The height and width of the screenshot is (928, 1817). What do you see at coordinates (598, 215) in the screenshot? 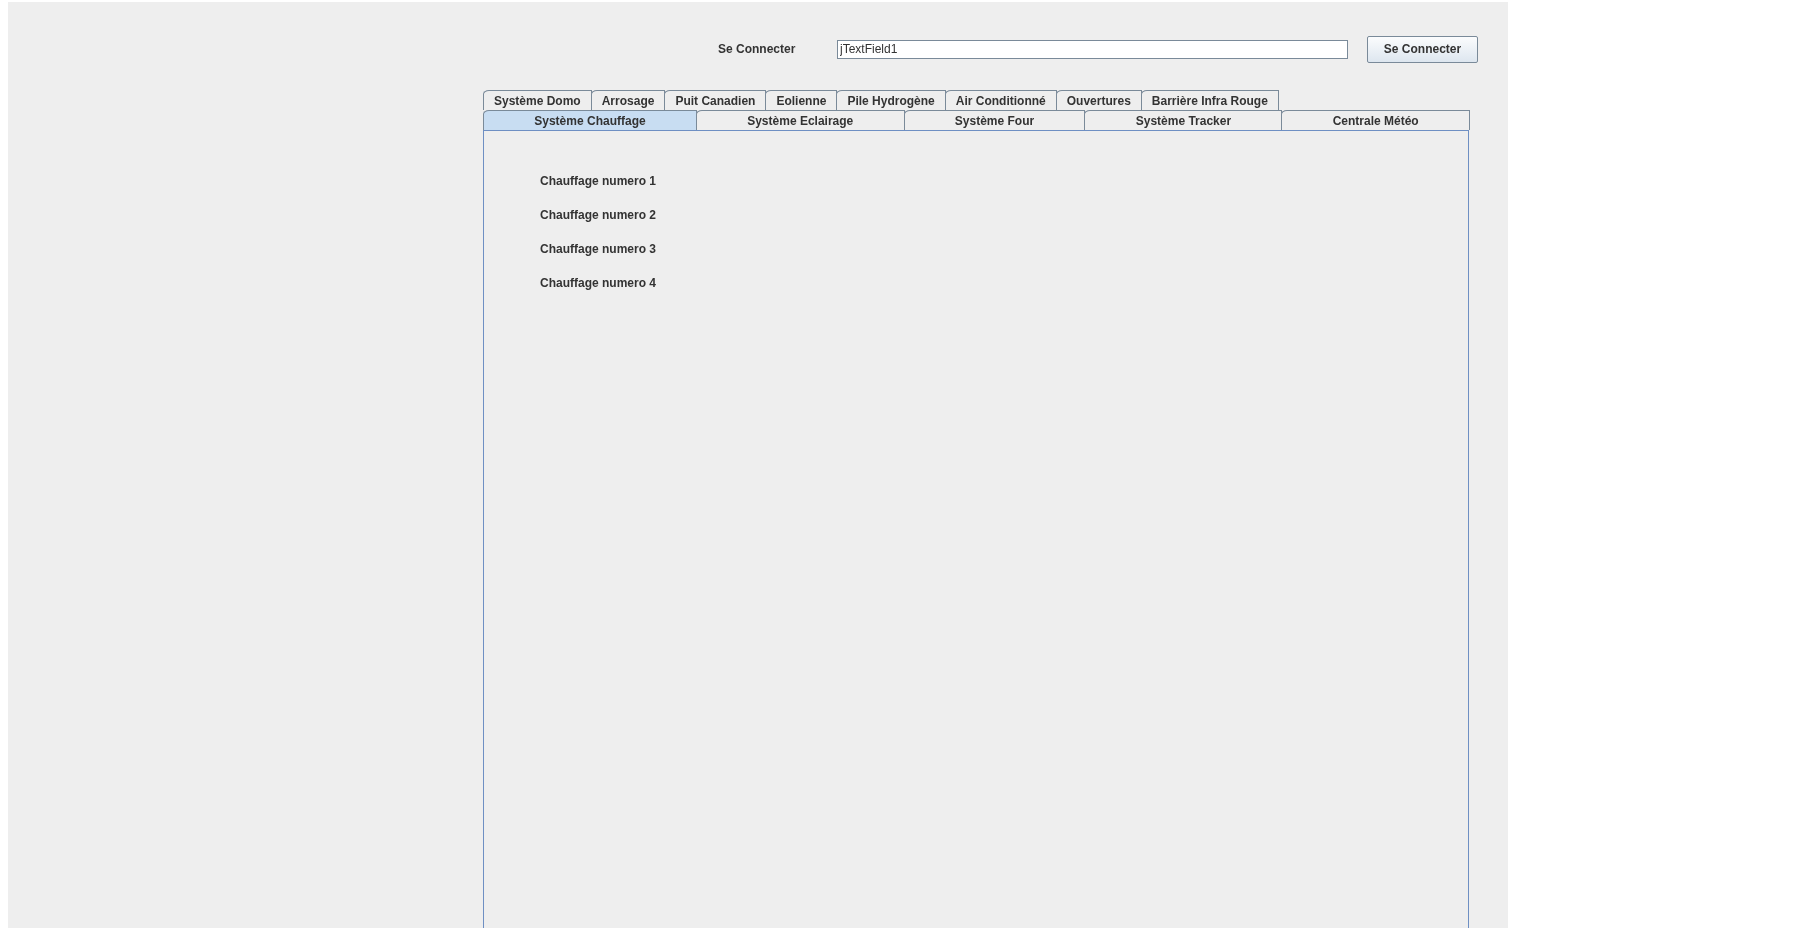
I see `heater-label: Chauffage numero 2` at bounding box center [598, 215].